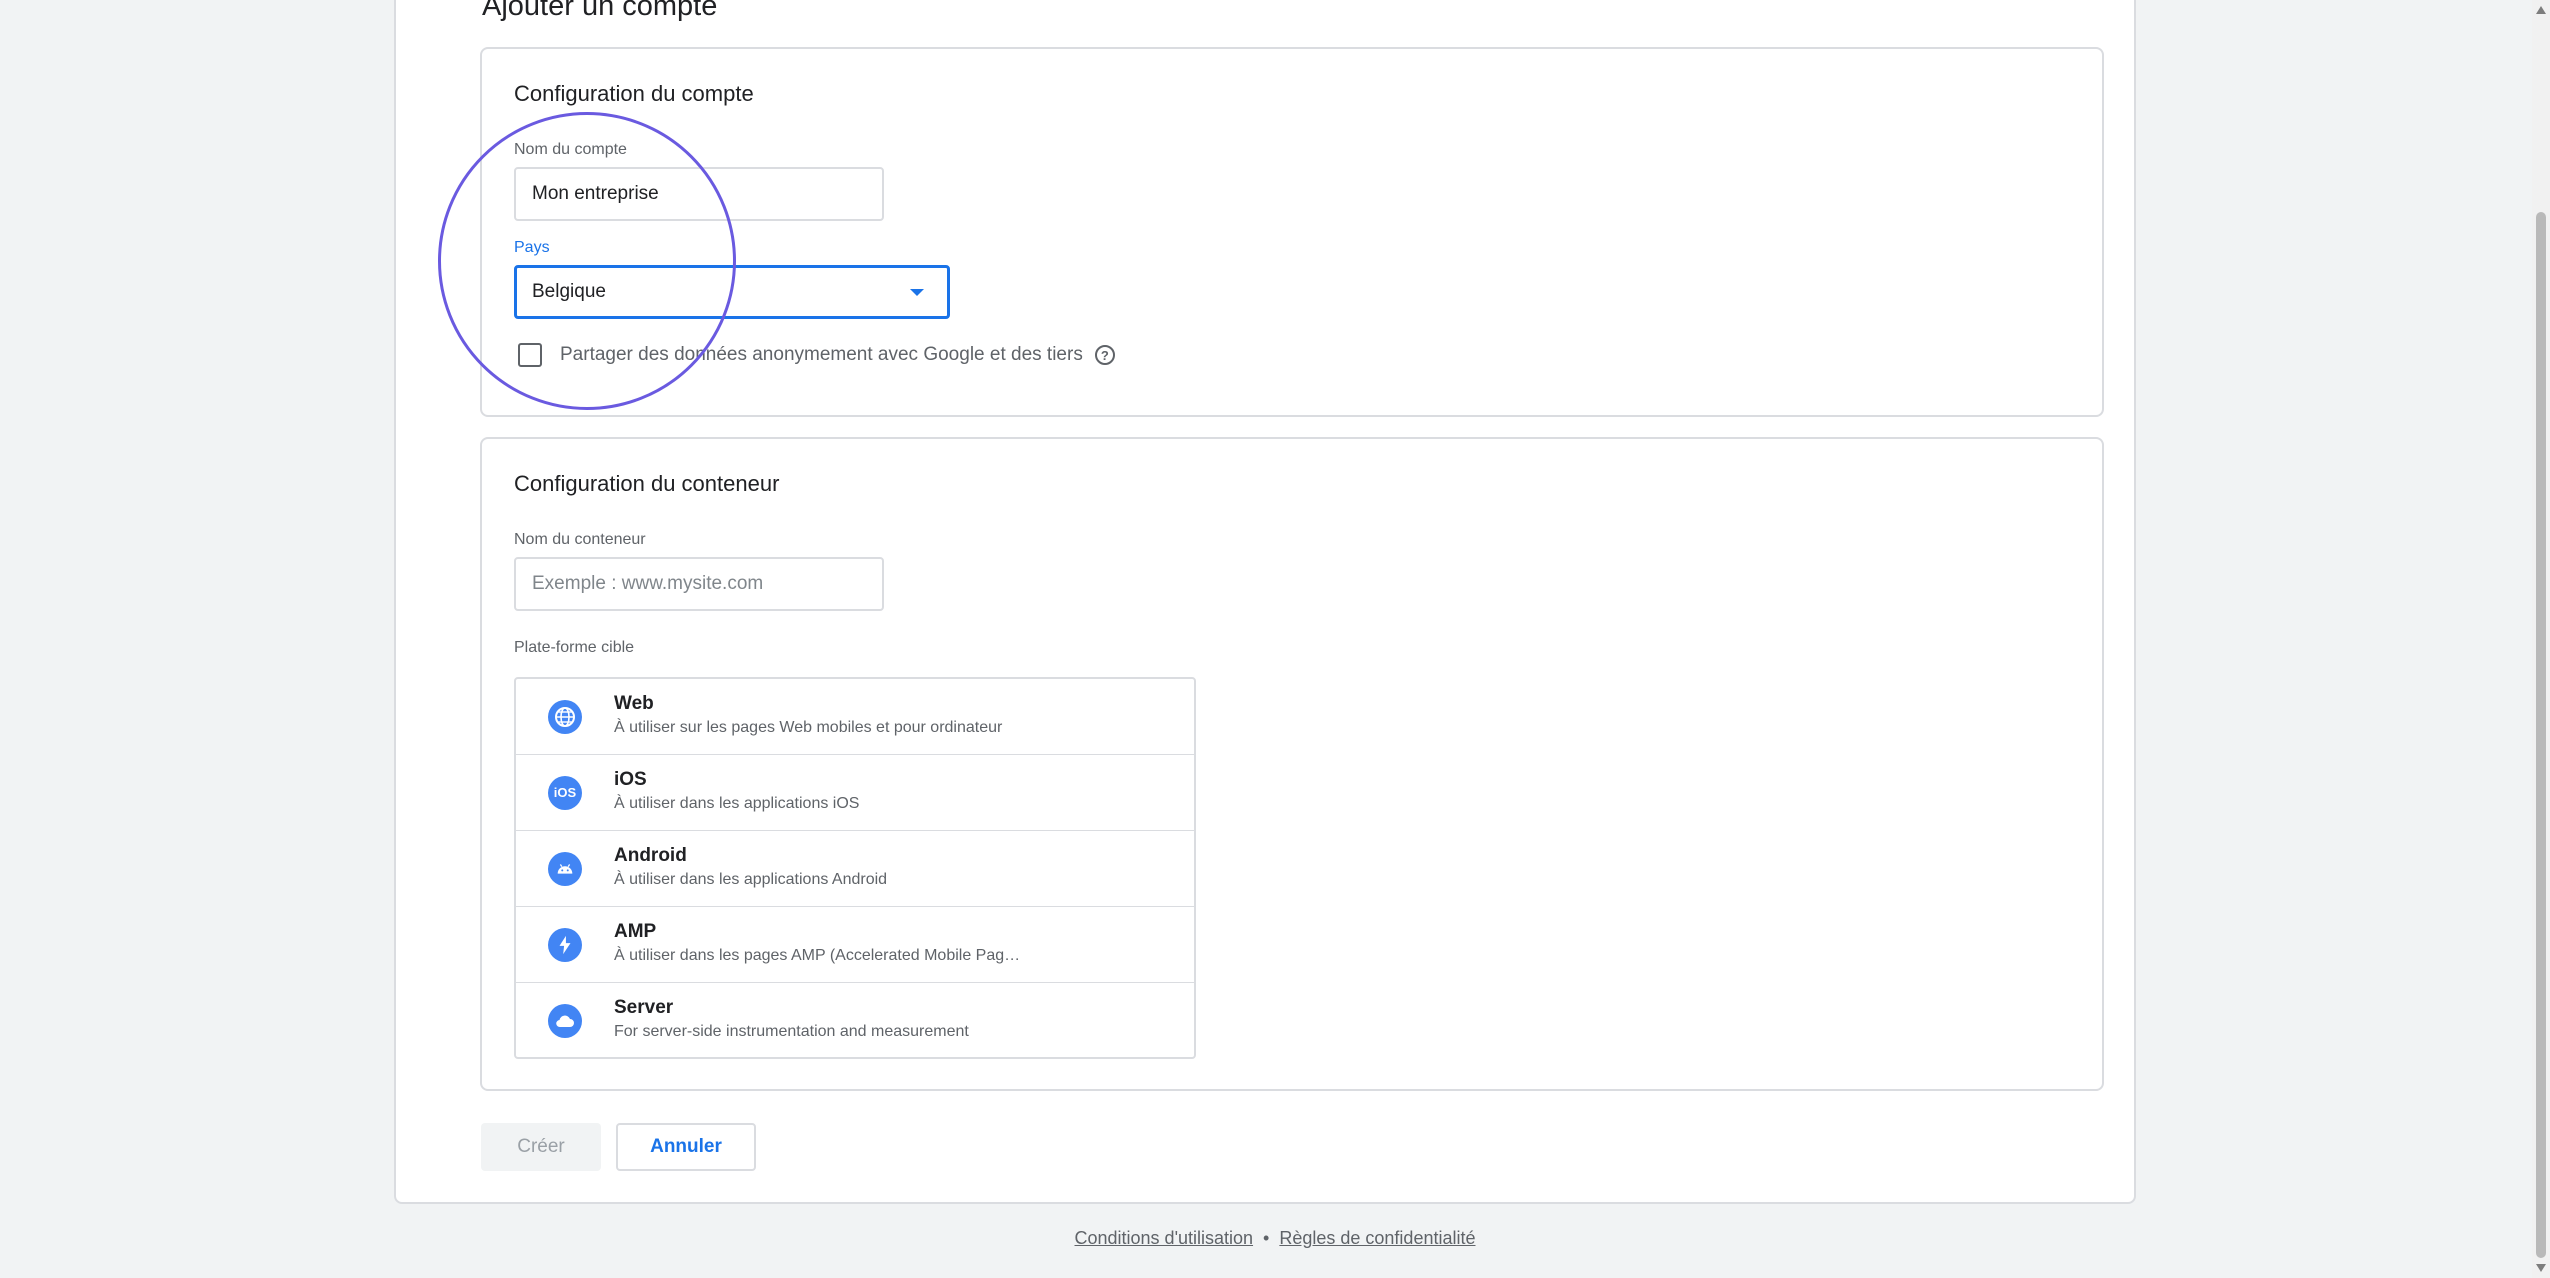  What do you see at coordinates (699, 584) in the screenshot?
I see `container-name-input` at bounding box center [699, 584].